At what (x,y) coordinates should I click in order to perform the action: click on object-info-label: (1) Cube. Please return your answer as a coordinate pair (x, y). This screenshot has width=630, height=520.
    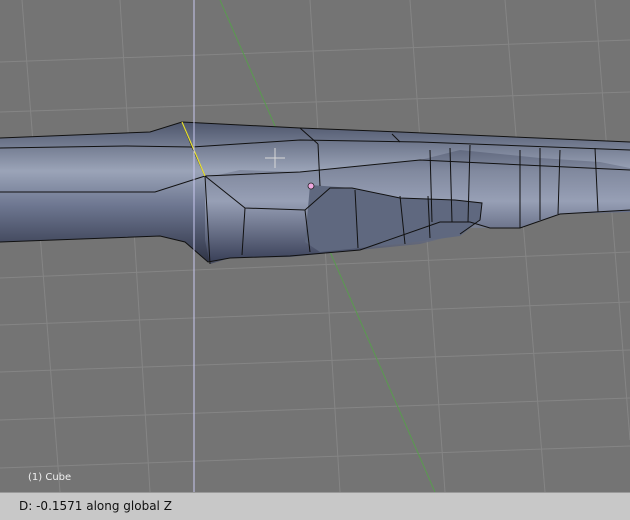
    Looking at the image, I should click on (50, 477).